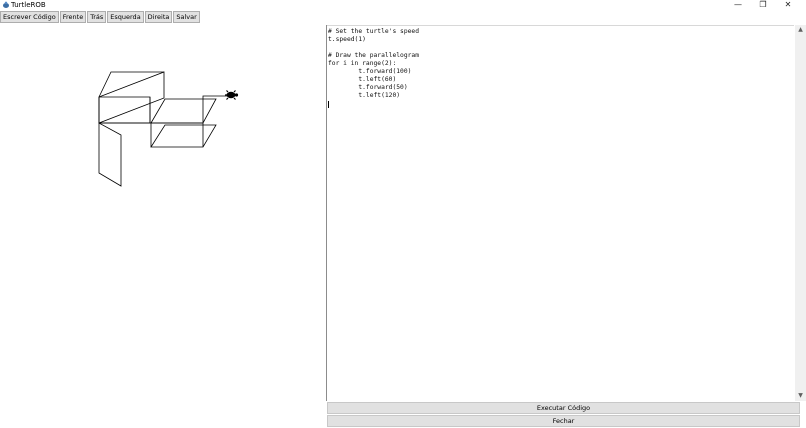 Image resolution: width=806 pixels, height=428 pixels. What do you see at coordinates (6, 4) in the screenshot?
I see `turtle-app-icon` at bounding box center [6, 4].